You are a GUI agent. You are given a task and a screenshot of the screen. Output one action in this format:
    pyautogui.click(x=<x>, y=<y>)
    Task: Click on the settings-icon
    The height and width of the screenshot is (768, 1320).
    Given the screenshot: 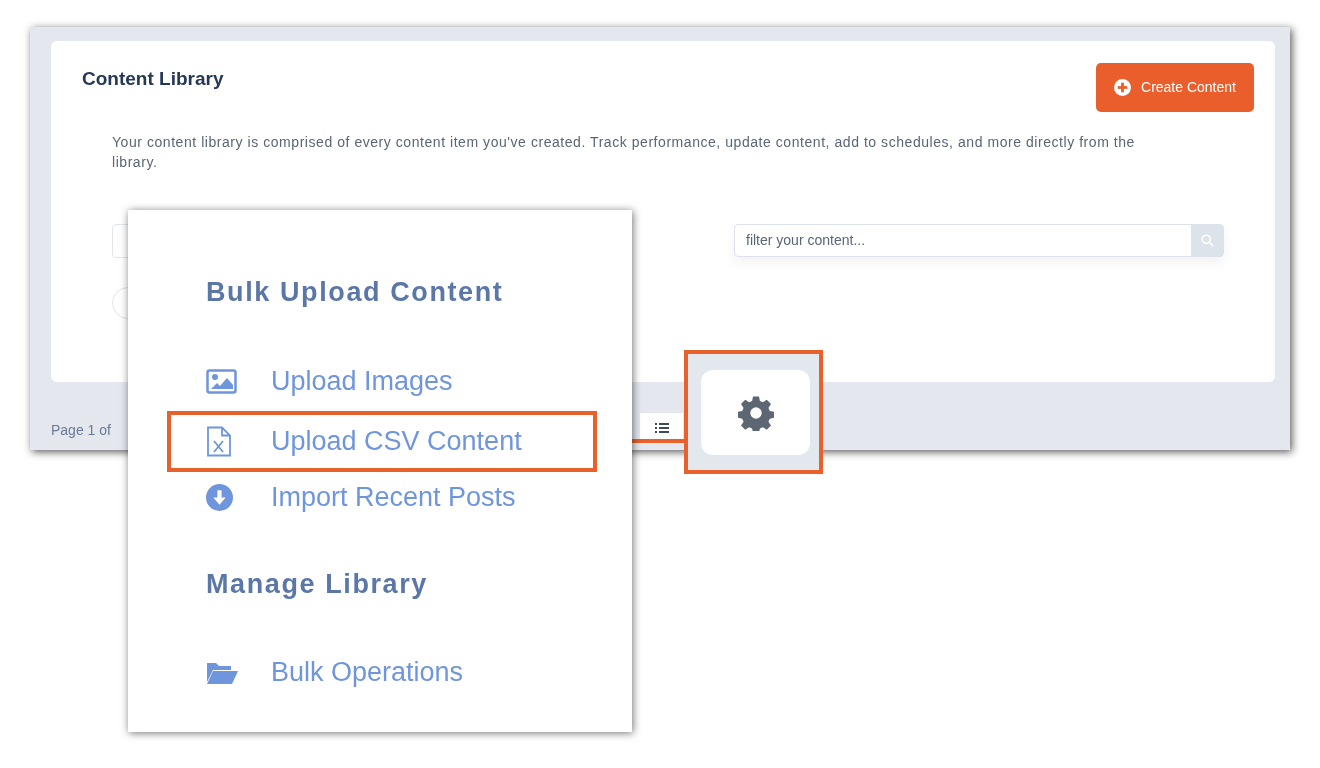 What is the action you would take?
    pyautogui.click(x=755, y=412)
    